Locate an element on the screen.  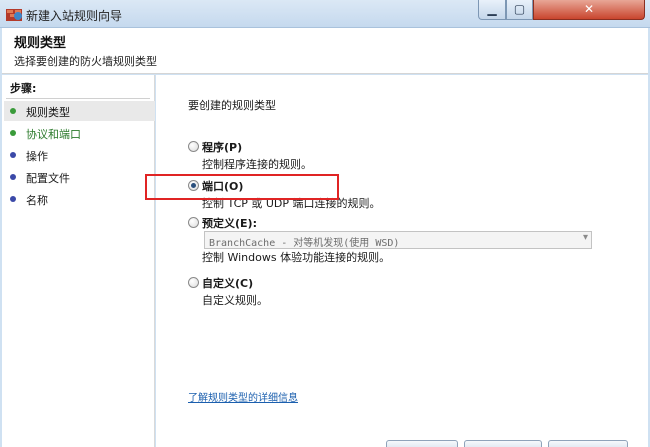
back-button is located at coordinates (422, 443).